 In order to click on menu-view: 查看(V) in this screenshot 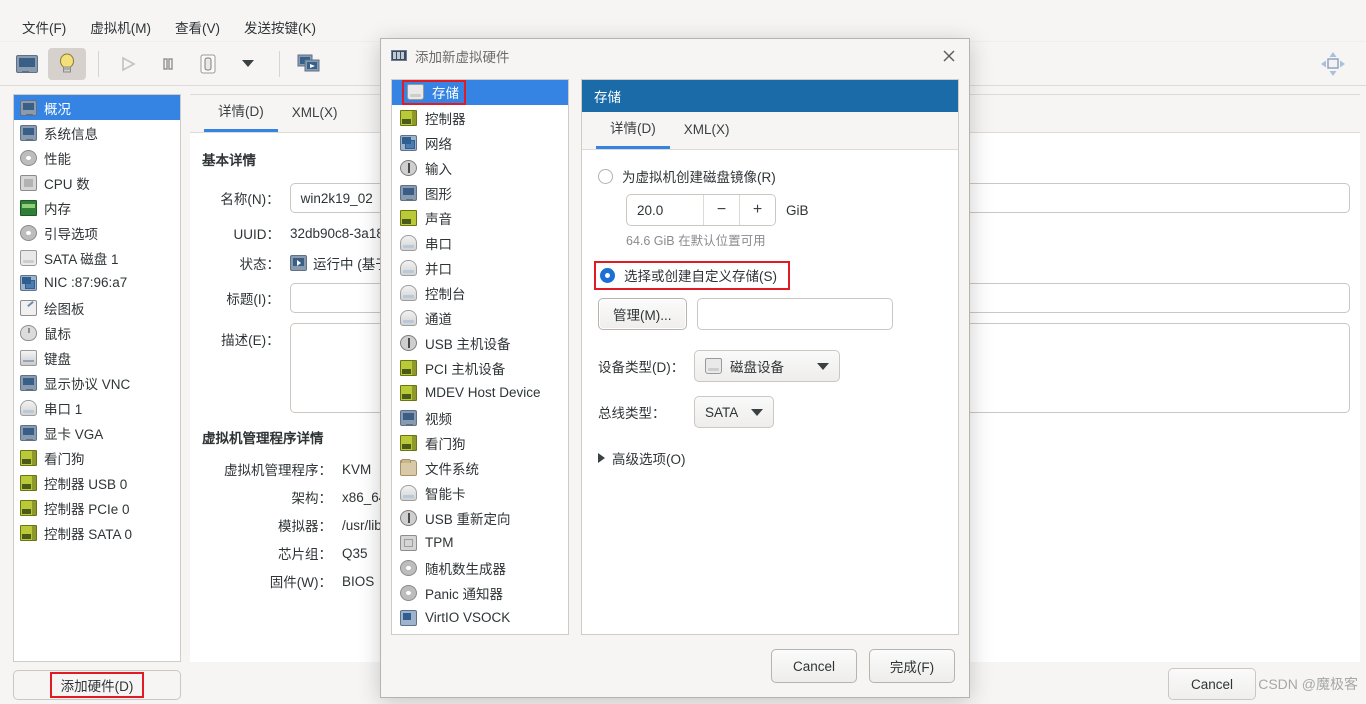, I will do `click(197, 27)`.